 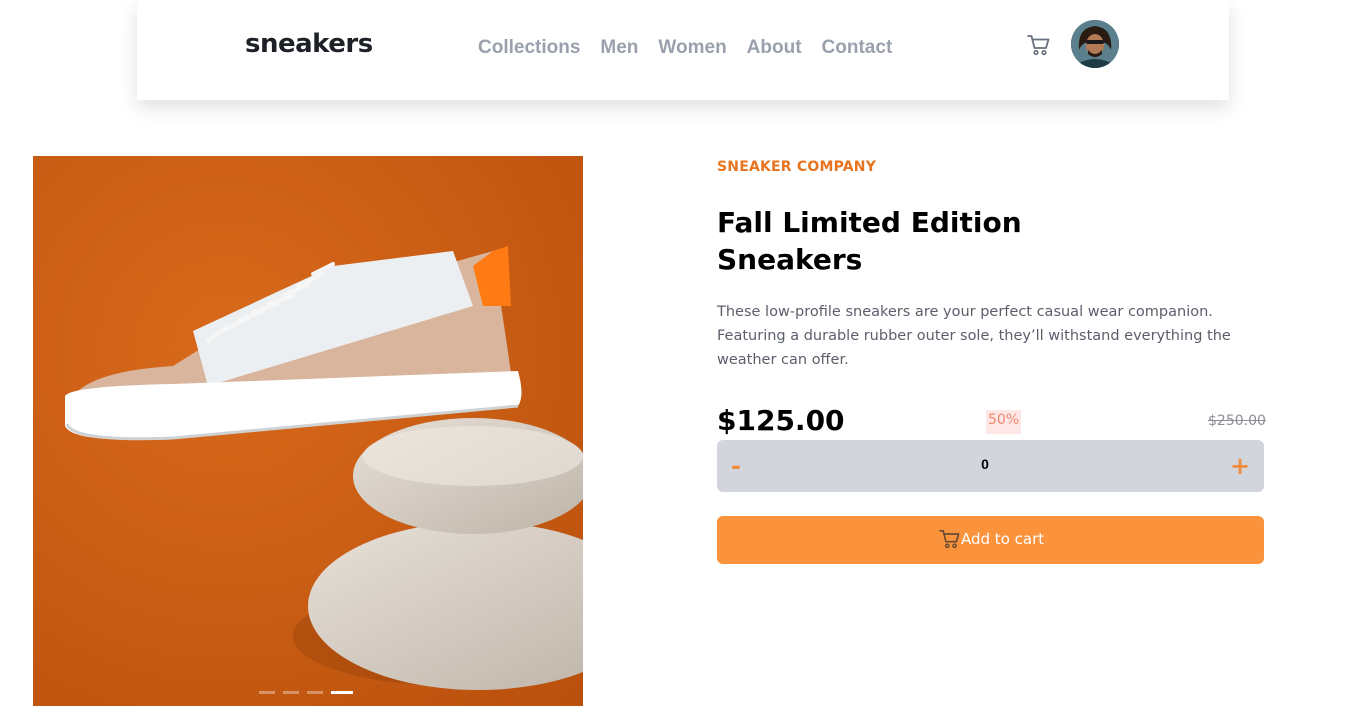 I want to click on site-header: sneakers Collections Men Women About Contact, so click(x=683, y=50).